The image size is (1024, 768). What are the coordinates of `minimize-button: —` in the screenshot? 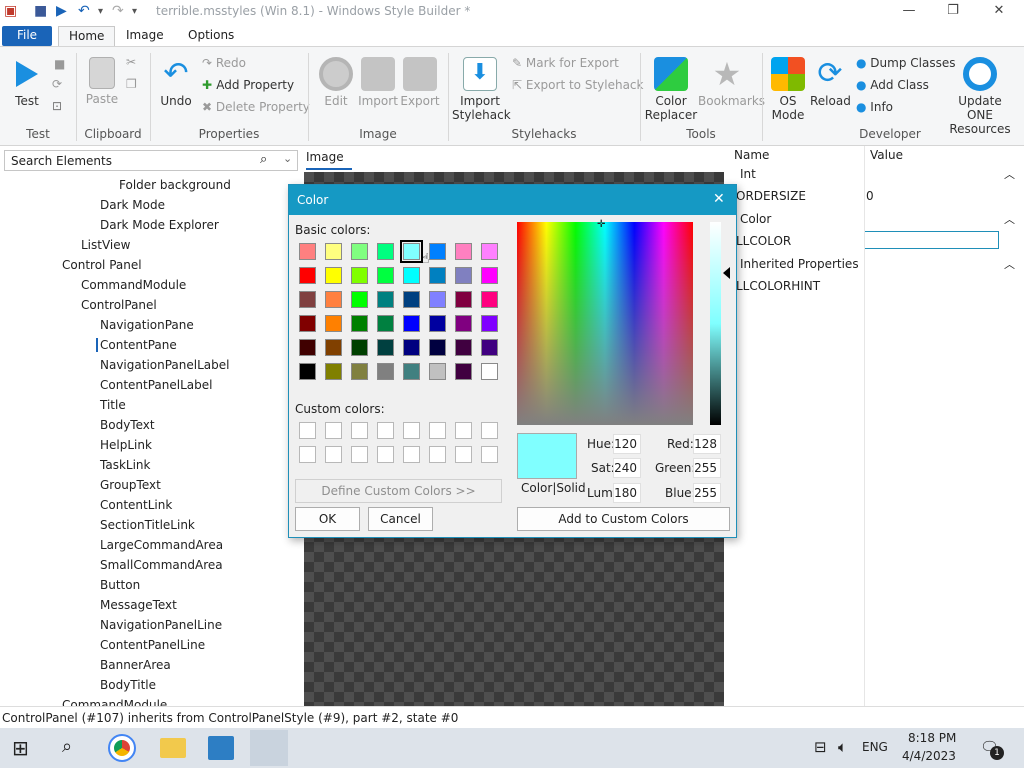 It's located at (909, 12).